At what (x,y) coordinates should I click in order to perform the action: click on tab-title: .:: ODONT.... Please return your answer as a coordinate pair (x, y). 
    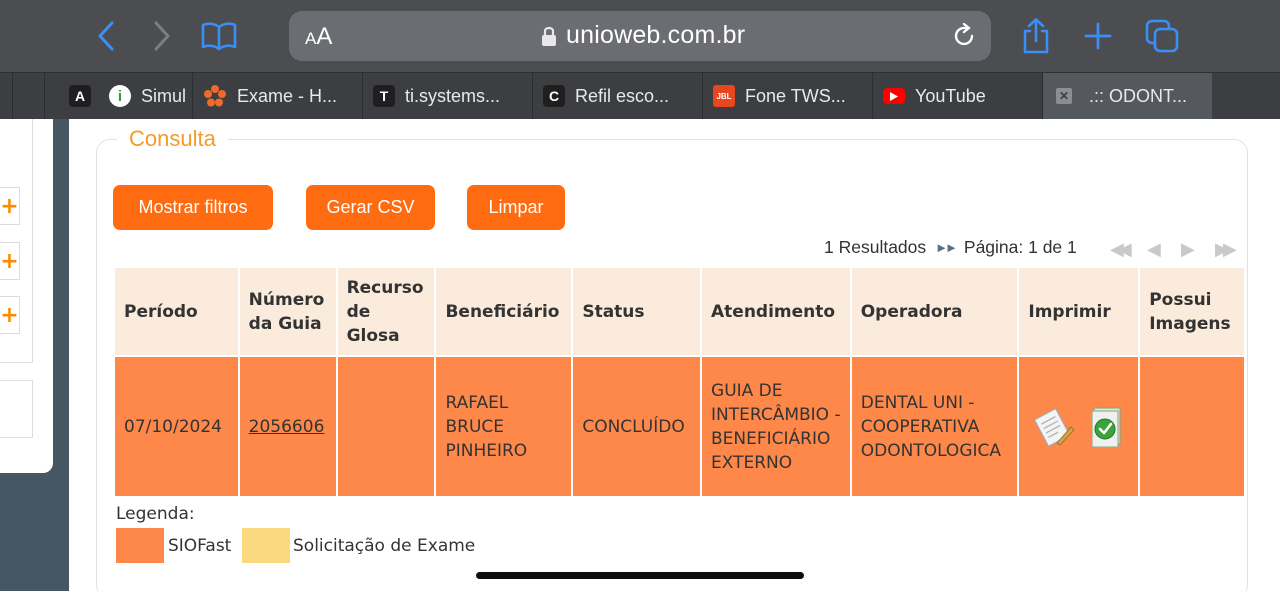
    Looking at the image, I should click on (1138, 95).